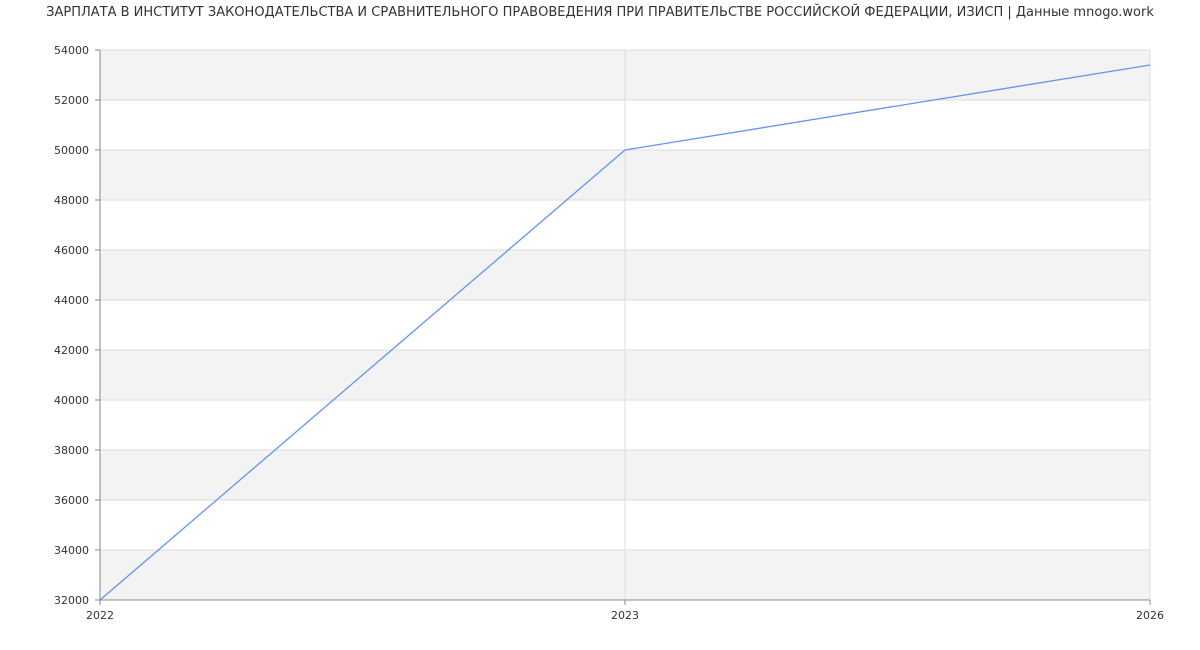  I want to click on y-tick-label: 42000, so click(71, 350).